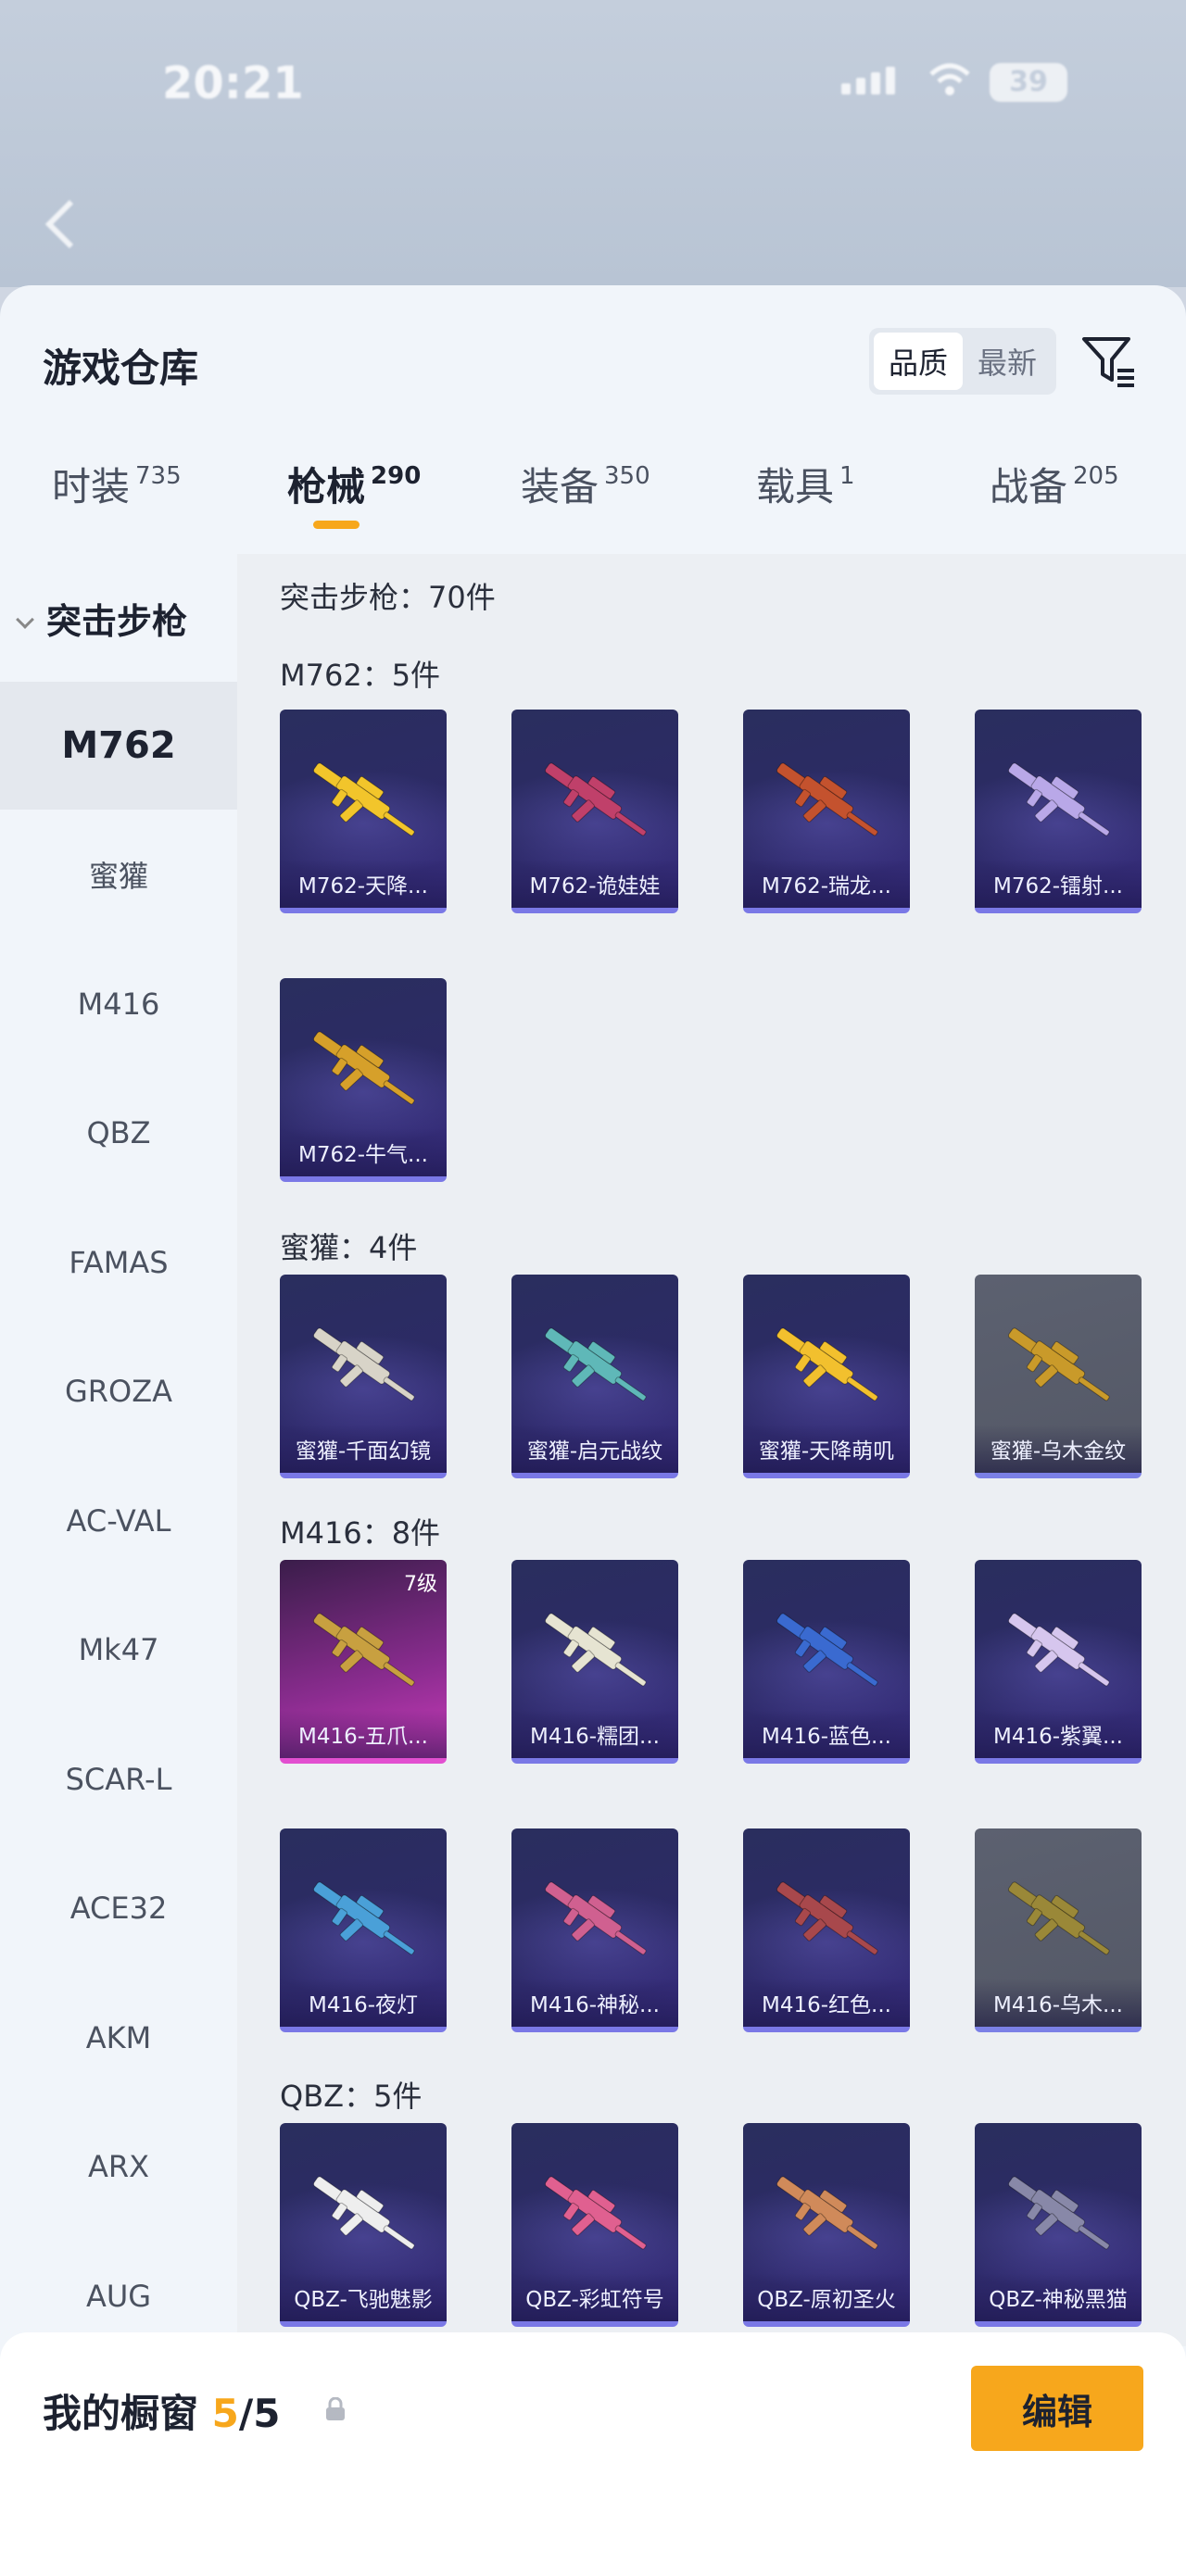 The width and height of the screenshot is (1186, 2576). What do you see at coordinates (560, 486) in the screenshot?
I see `tab-label: 装备` at bounding box center [560, 486].